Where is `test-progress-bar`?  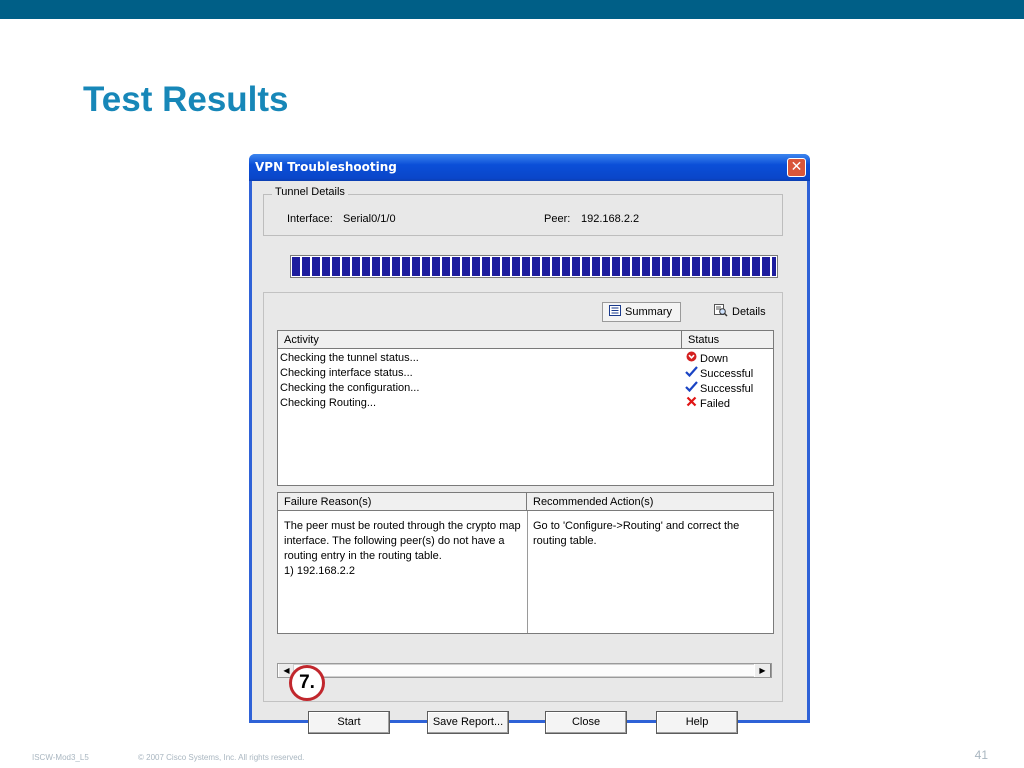 test-progress-bar is located at coordinates (534, 266).